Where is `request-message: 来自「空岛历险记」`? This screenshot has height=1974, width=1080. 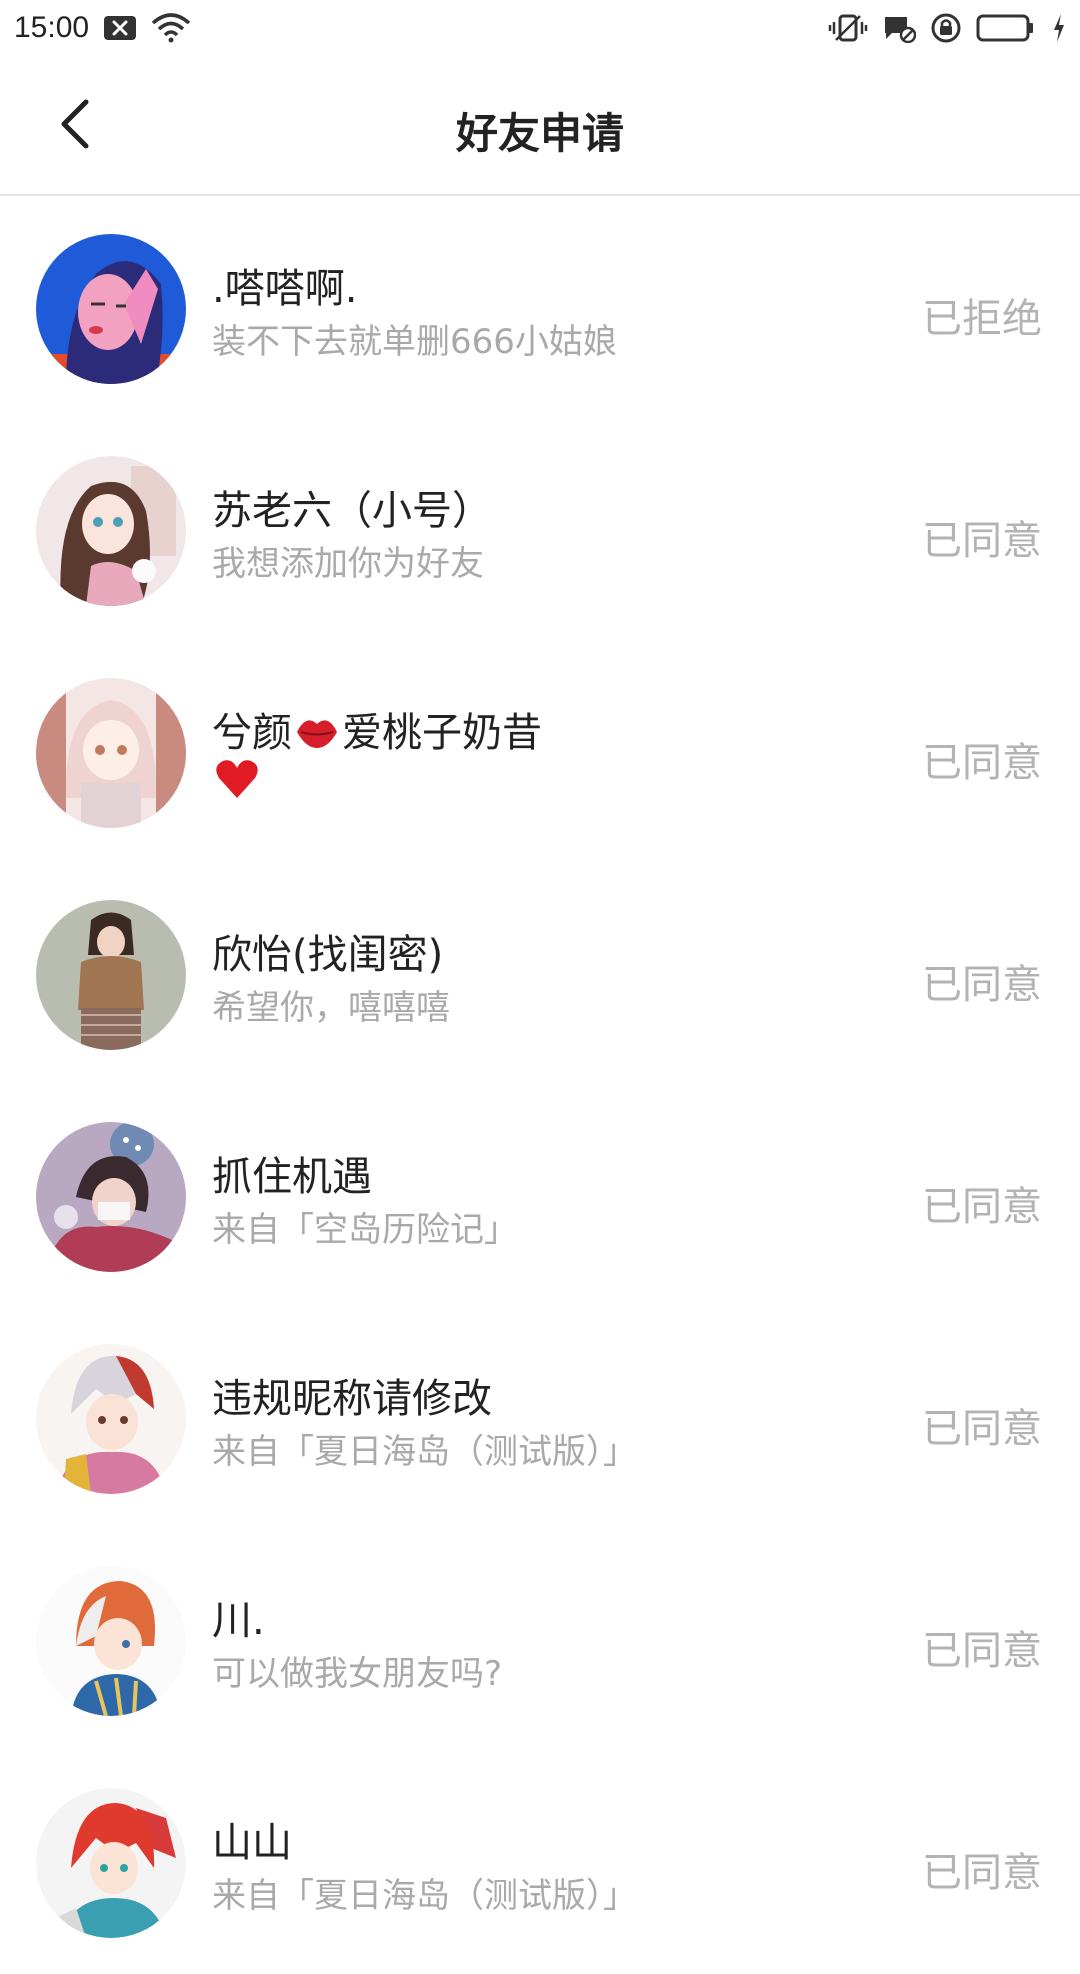 request-message: 来自「空岛历险记」 is located at coordinates (365, 1230).